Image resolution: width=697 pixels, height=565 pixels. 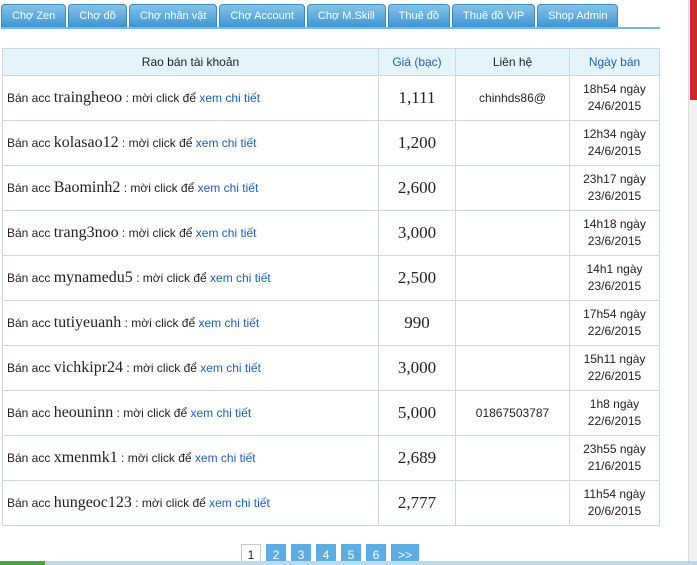 I want to click on sale-time: 11h54 ngày, so click(x=614, y=494).